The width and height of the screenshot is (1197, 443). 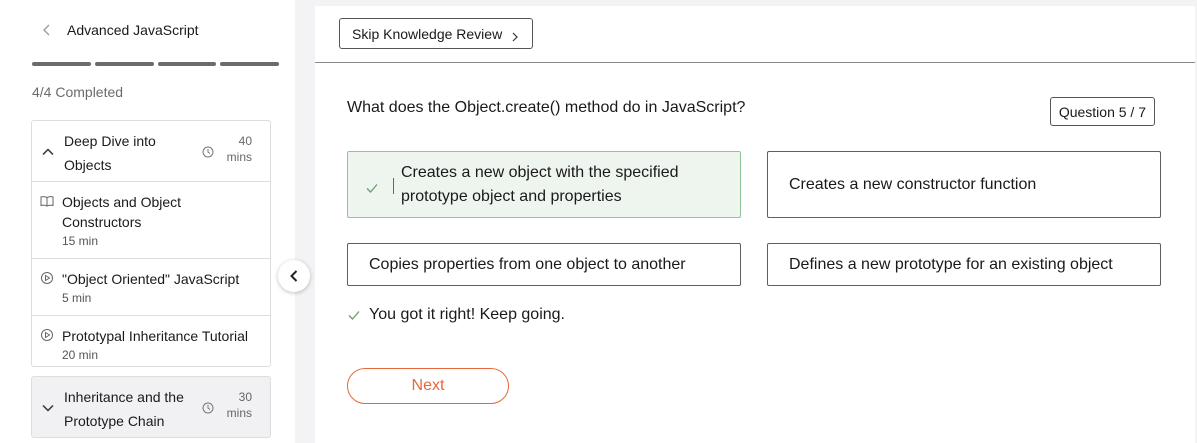 What do you see at coordinates (515, 35) in the screenshot?
I see `chevron-right-icon` at bounding box center [515, 35].